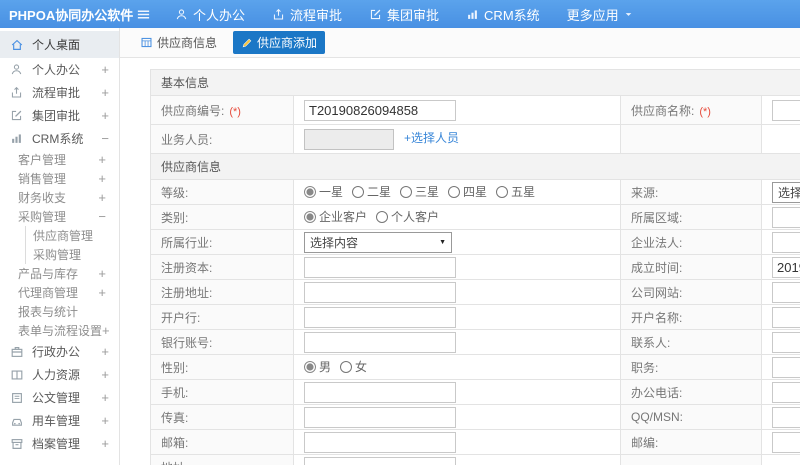 This screenshot has height=465, width=800. What do you see at coordinates (59, 216) in the screenshot?
I see `sidebar-item-purchase-mgmt: 采购管理 −` at bounding box center [59, 216].